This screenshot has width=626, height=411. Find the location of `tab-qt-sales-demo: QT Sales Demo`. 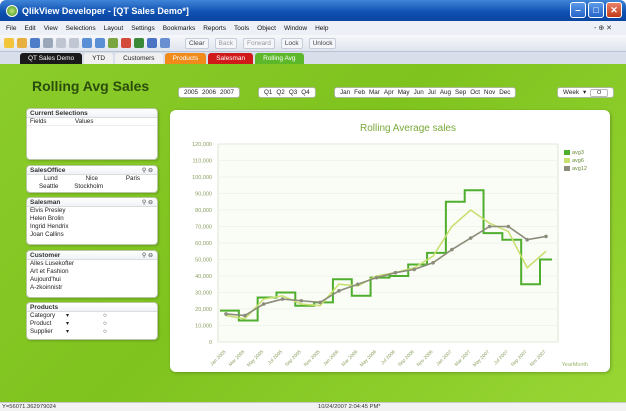

tab-qt-sales-demo: QT Sales Demo is located at coordinates (51, 58).